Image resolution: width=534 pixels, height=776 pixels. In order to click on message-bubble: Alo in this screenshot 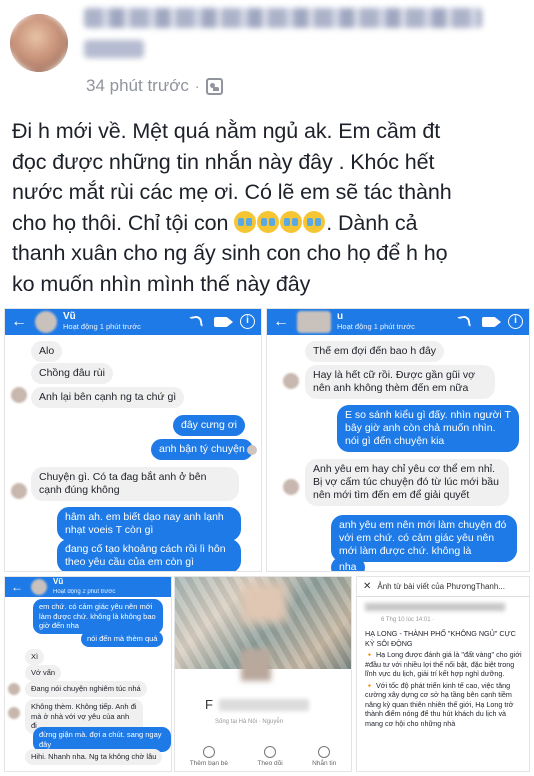, I will do `click(47, 351)`.